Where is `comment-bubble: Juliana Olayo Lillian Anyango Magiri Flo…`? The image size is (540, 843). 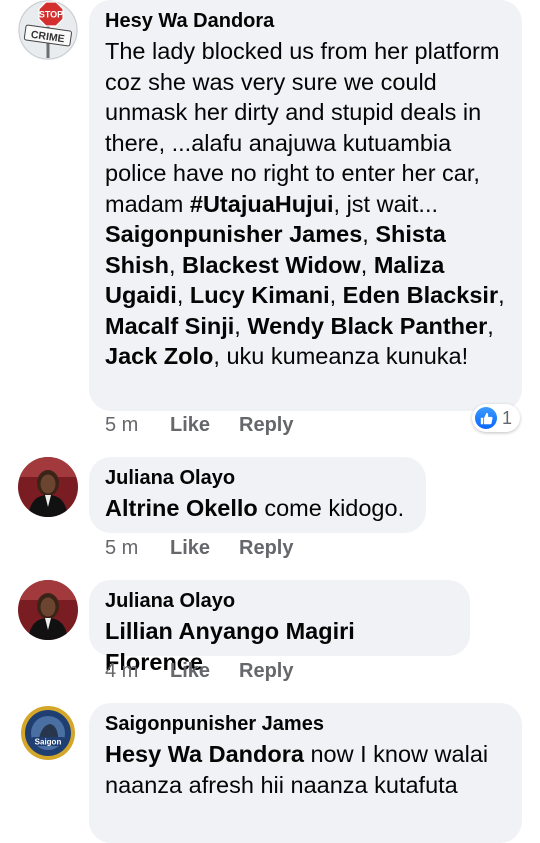
comment-bubble: Juliana Olayo Lillian Anyango Magiri Flo… is located at coordinates (279, 627).